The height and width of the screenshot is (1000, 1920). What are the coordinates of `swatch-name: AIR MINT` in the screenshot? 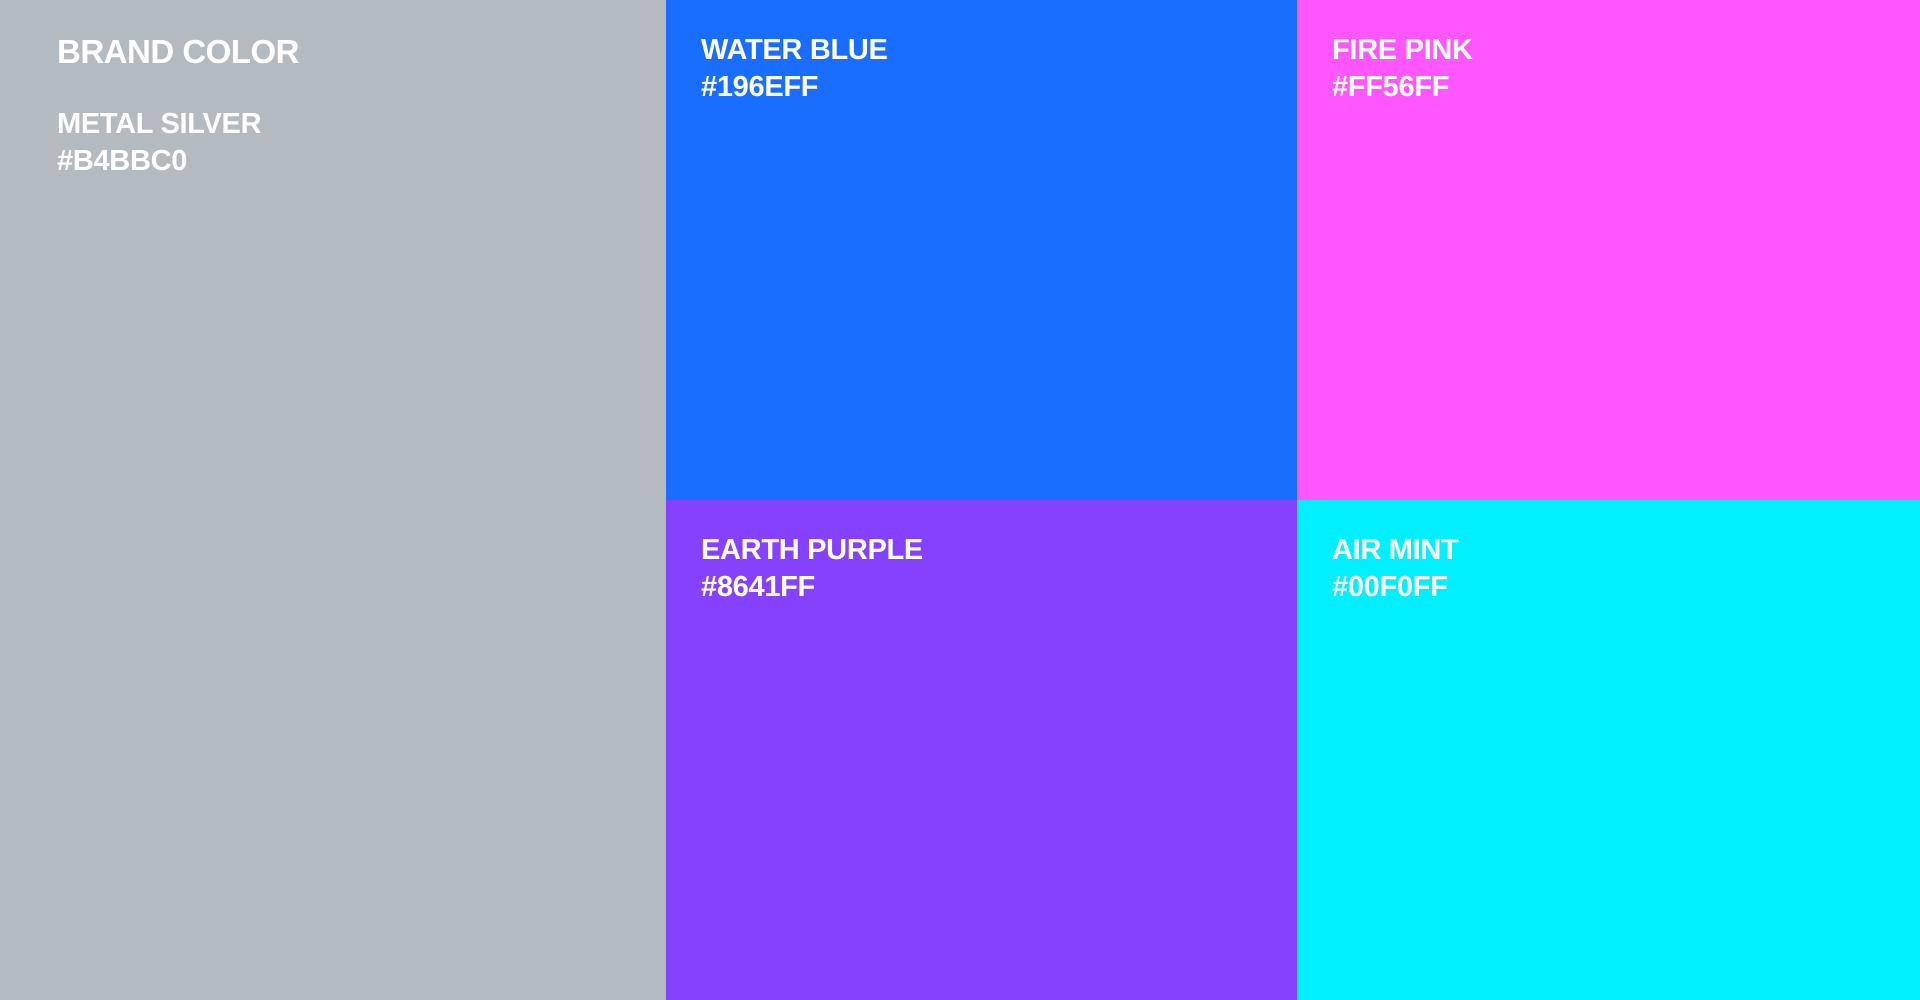 It's located at (1395, 550).